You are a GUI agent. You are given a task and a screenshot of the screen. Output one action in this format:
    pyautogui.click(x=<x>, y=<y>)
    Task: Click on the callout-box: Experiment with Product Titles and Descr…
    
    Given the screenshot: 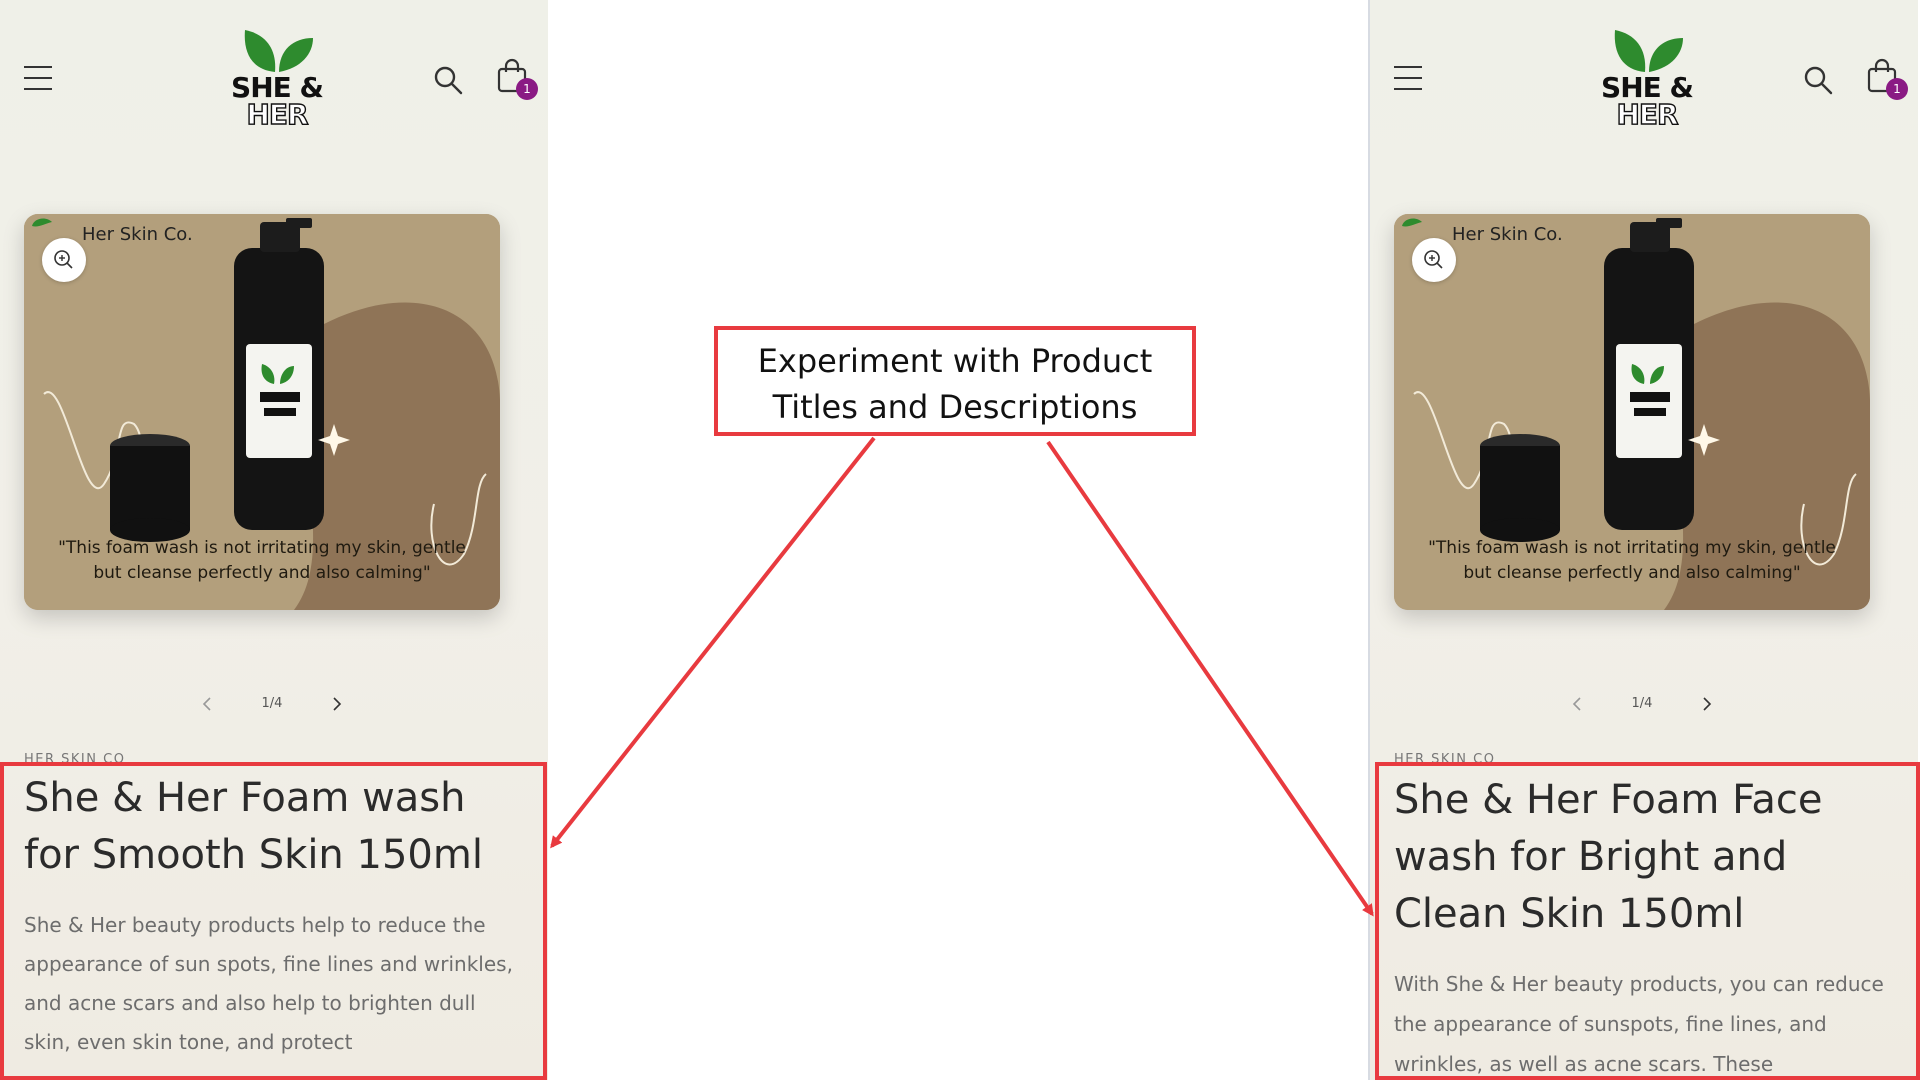 What is the action you would take?
    pyautogui.click(x=955, y=381)
    